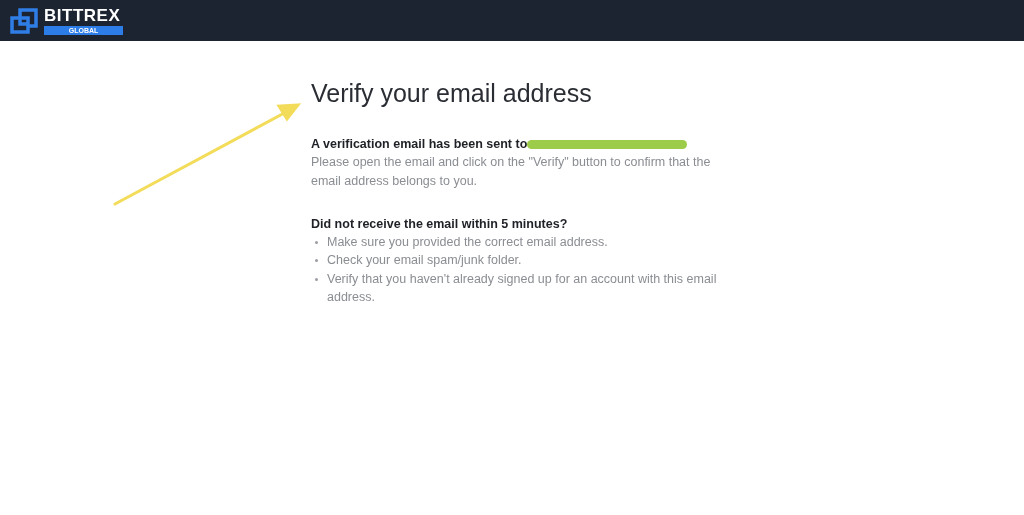  I want to click on instructions-text: Please open the email and click on the "Verify" button to confirm that the email address belongs to you., so click(511, 172).